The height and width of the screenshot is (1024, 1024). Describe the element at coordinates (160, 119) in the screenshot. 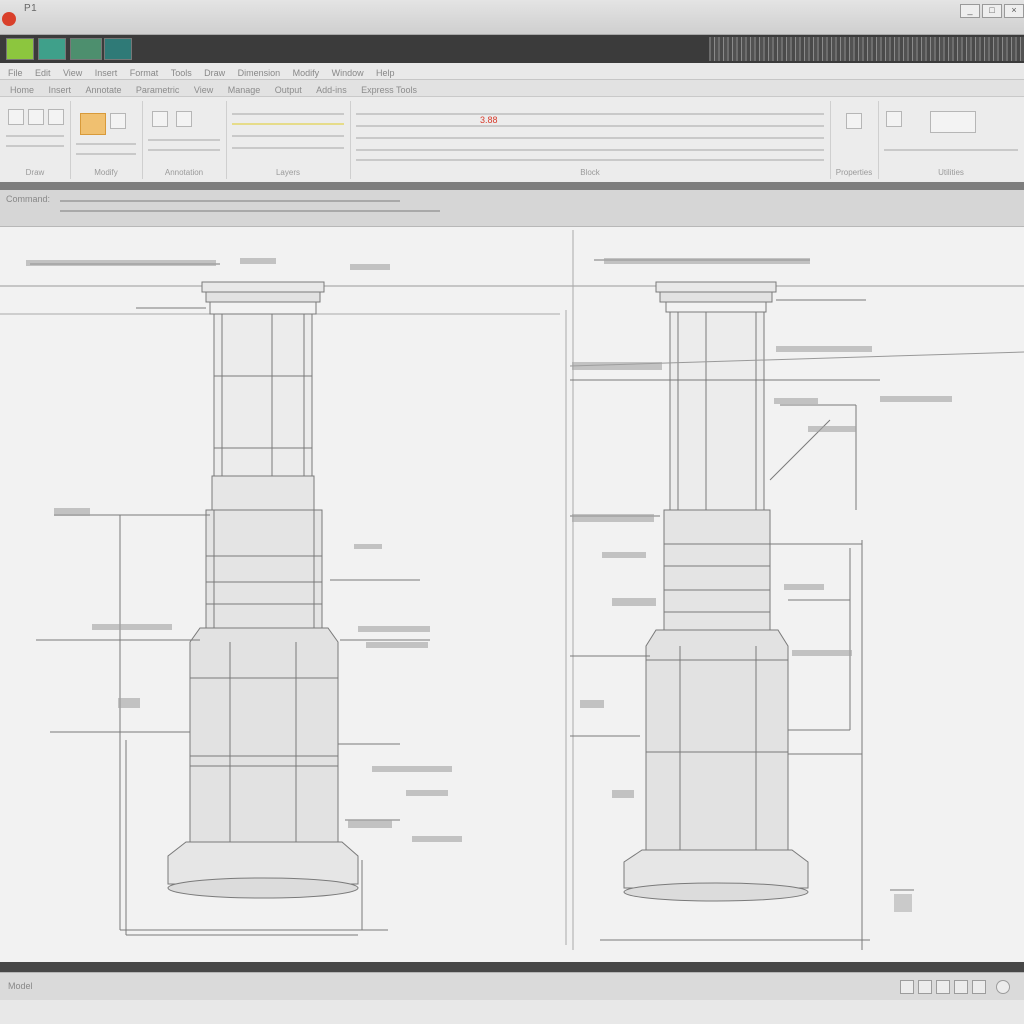

I see `text-tool-icon` at that location.